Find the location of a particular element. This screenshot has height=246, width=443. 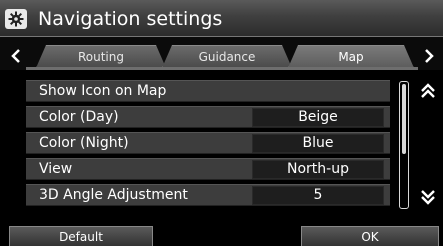

setting-value: North-up is located at coordinates (318, 169).